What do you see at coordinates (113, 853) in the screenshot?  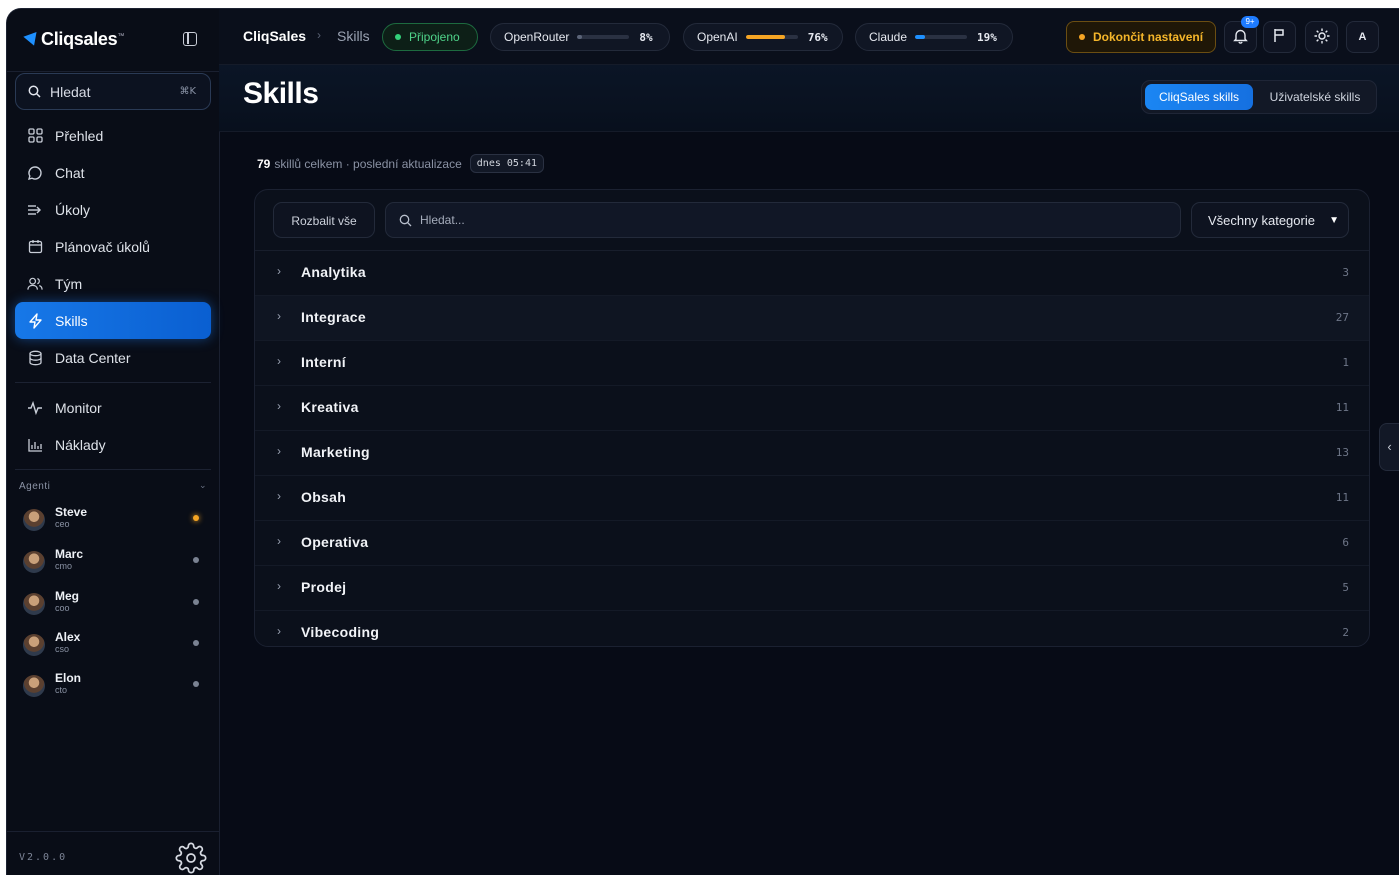 I see `sidebar-footer: V2.0.0` at bounding box center [113, 853].